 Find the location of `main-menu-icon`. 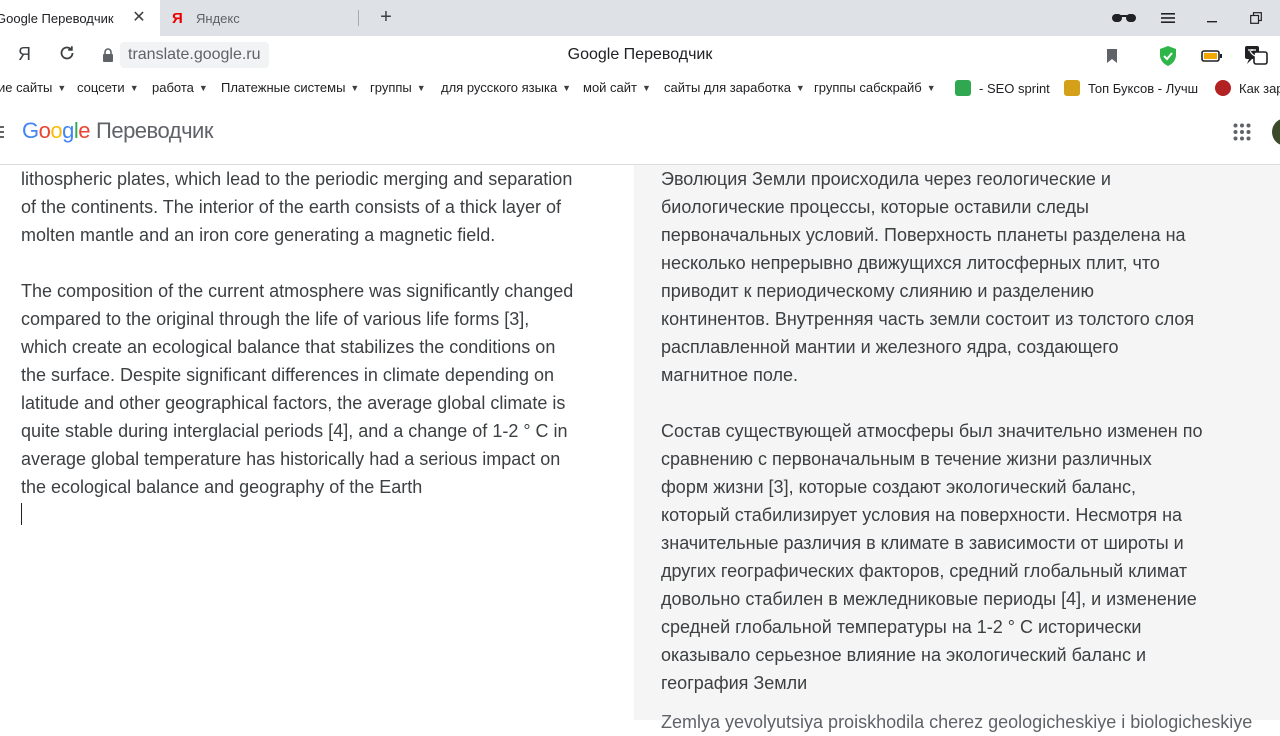

main-menu-icon is located at coordinates (2, 132).